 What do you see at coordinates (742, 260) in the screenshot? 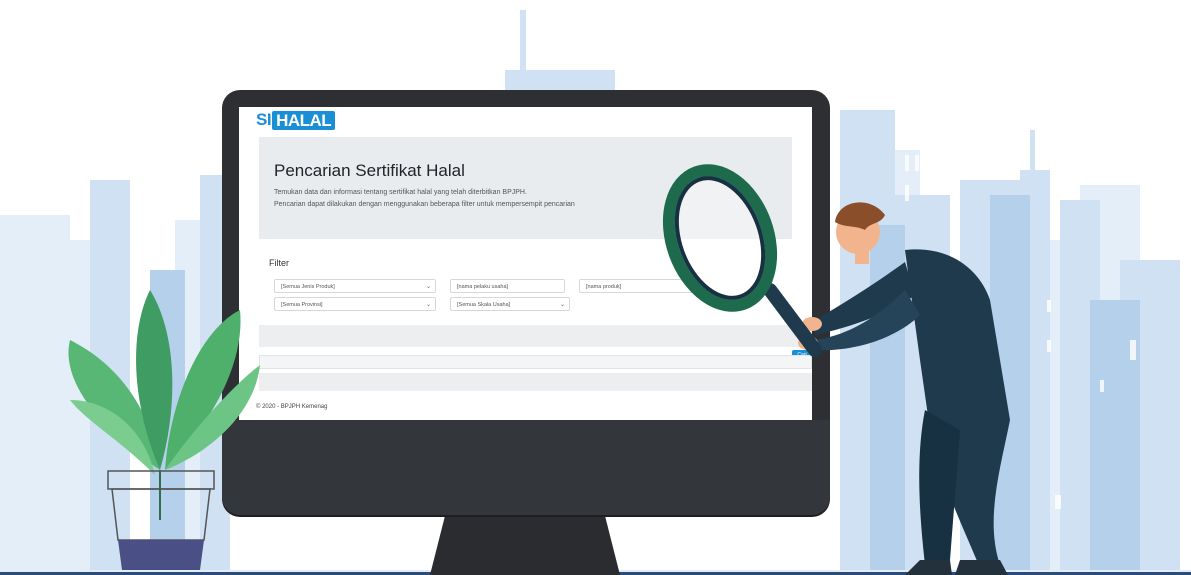
I see `magnifier-illustration` at bounding box center [742, 260].